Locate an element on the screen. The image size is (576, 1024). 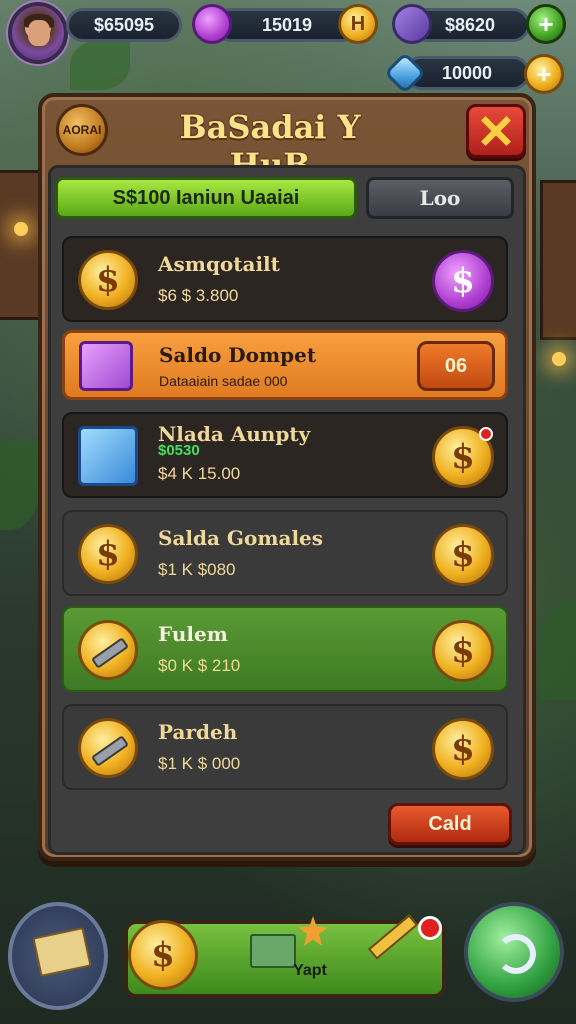
top-bar: $65095 15019 H $8620 + 10000 + is located at coordinates (288, 50).